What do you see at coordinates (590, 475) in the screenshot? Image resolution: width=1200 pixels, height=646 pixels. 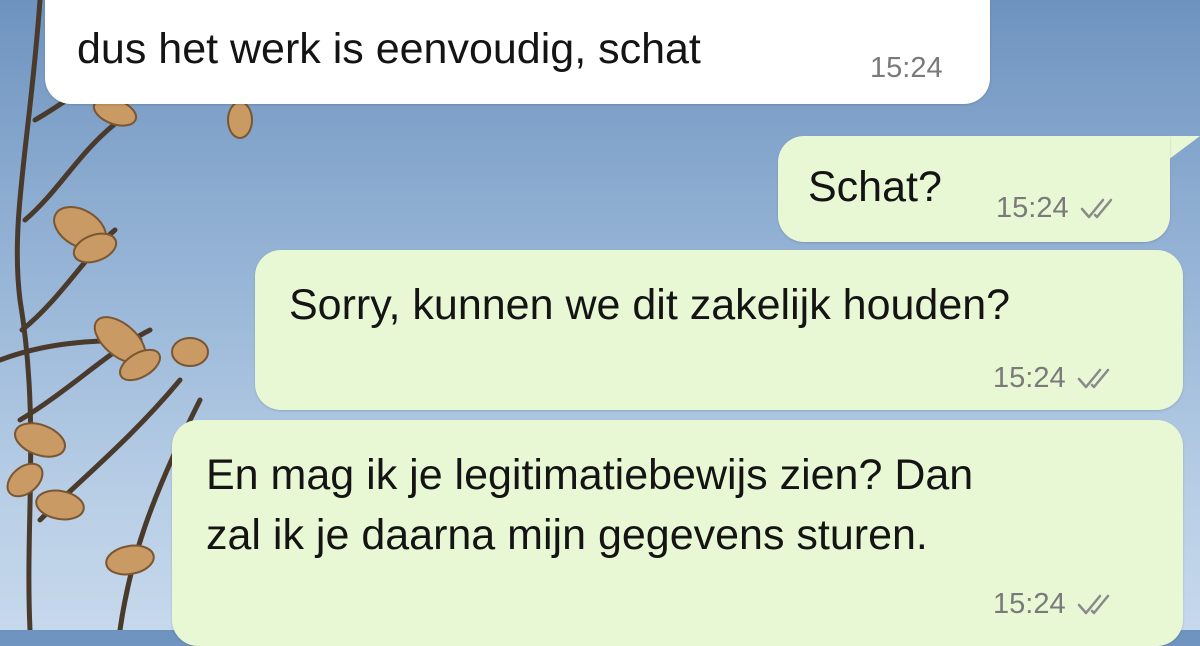 I see `message-text-line: En mag ik je legitimatiebewijs zien? Dan` at bounding box center [590, 475].